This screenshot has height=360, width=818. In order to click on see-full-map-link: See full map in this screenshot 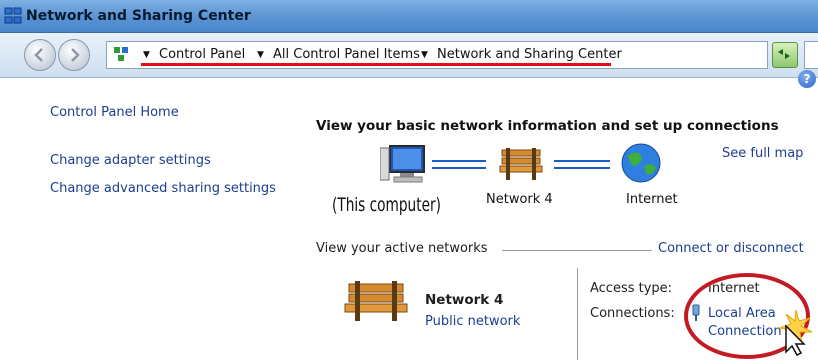, I will do `click(762, 153)`.